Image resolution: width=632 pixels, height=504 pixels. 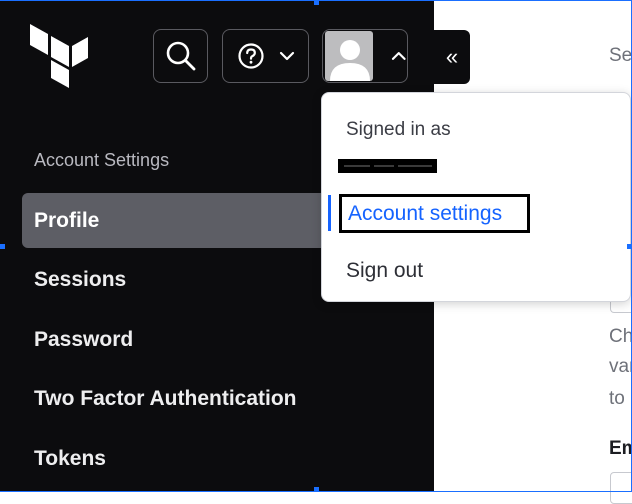 What do you see at coordinates (102, 160) in the screenshot?
I see `sidebar-section-title: Account Settings` at bounding box center [102, 160].